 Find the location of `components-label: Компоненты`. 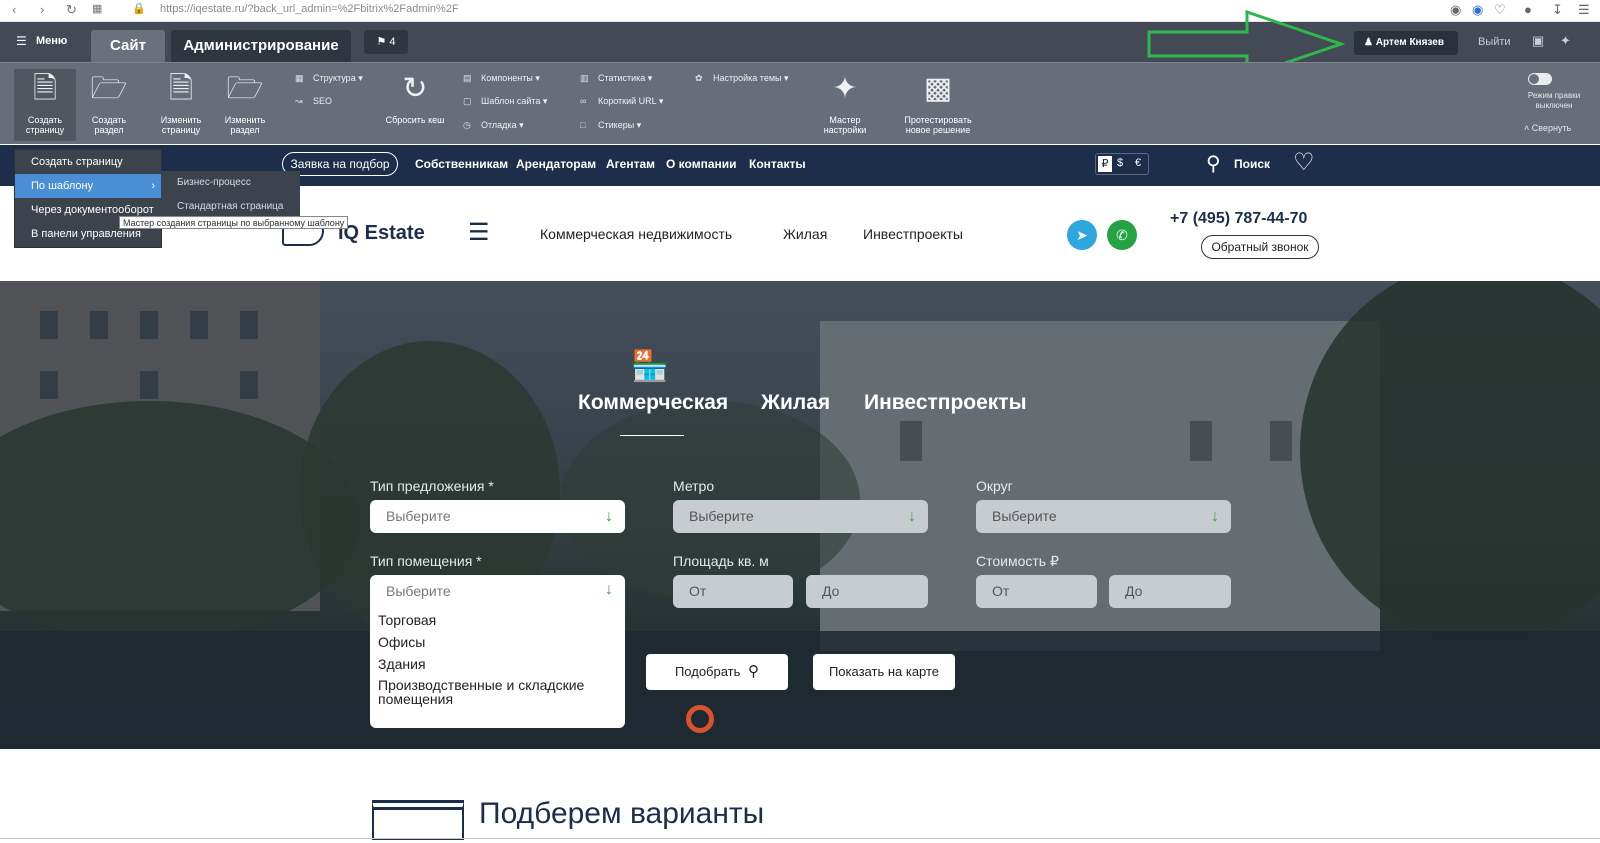

components-label: Компоненты is located at coordinates (507, 78).